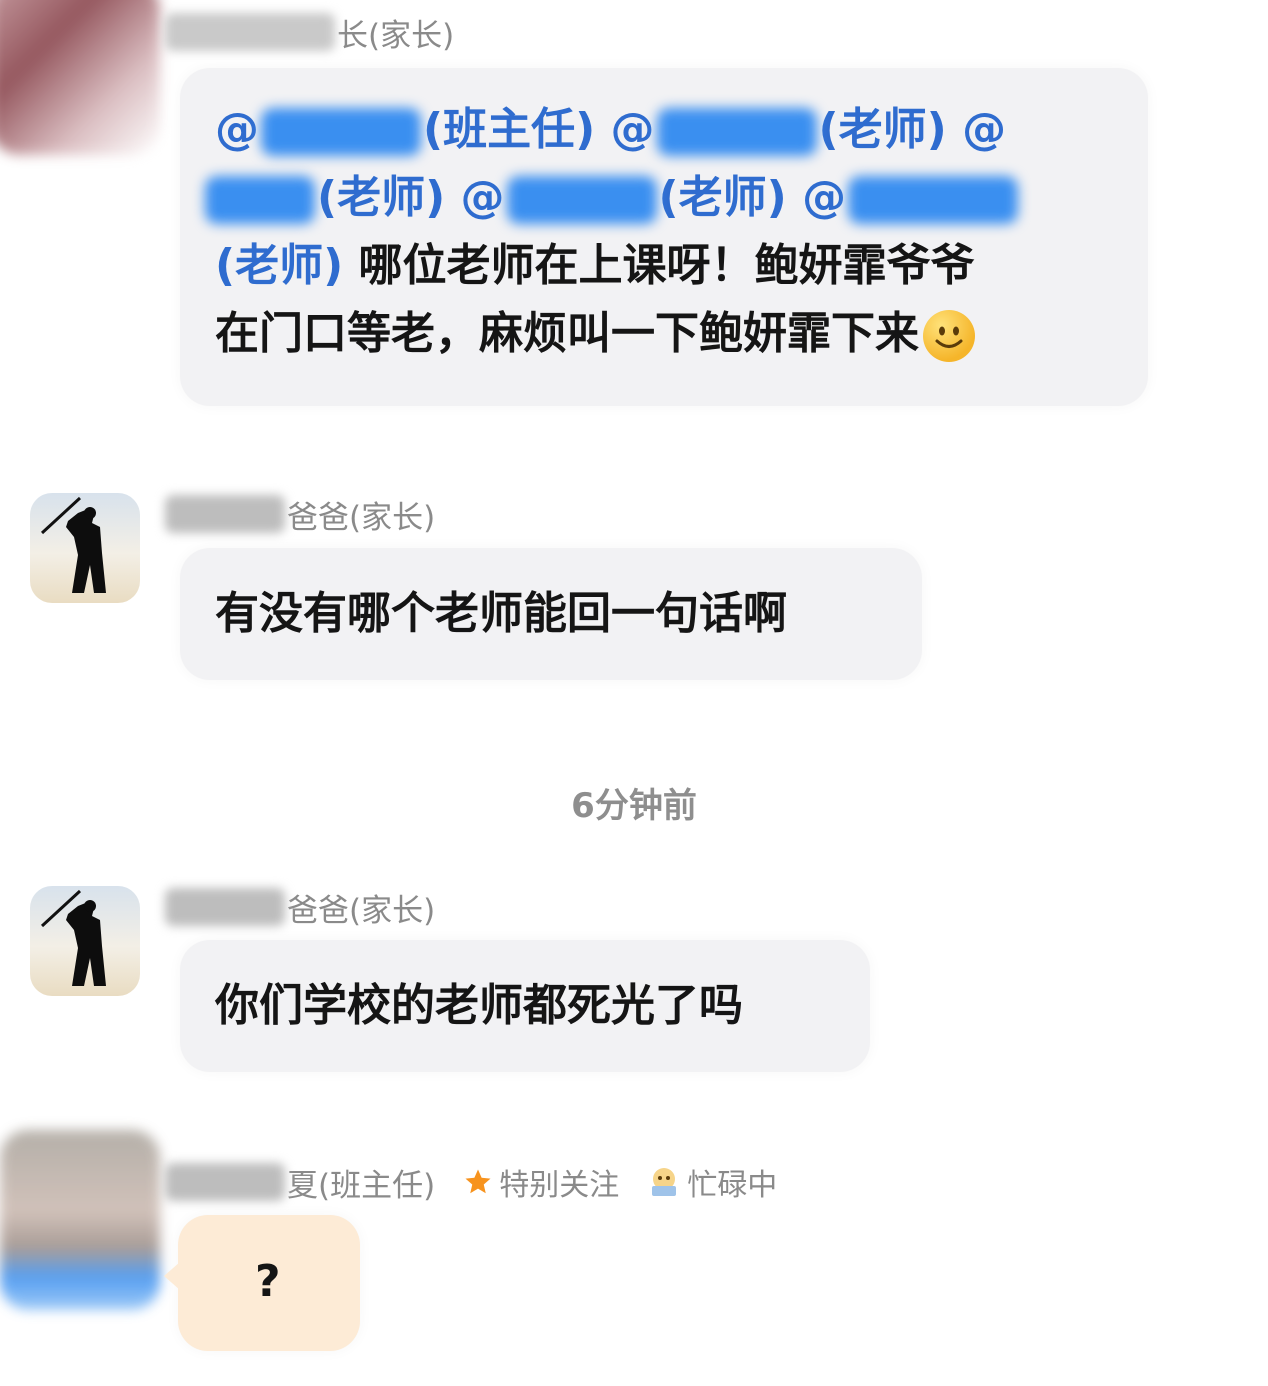 The width and height of the screenshot is (1268, 1386). I want to click on bubble-tail, so click(172, 1276).